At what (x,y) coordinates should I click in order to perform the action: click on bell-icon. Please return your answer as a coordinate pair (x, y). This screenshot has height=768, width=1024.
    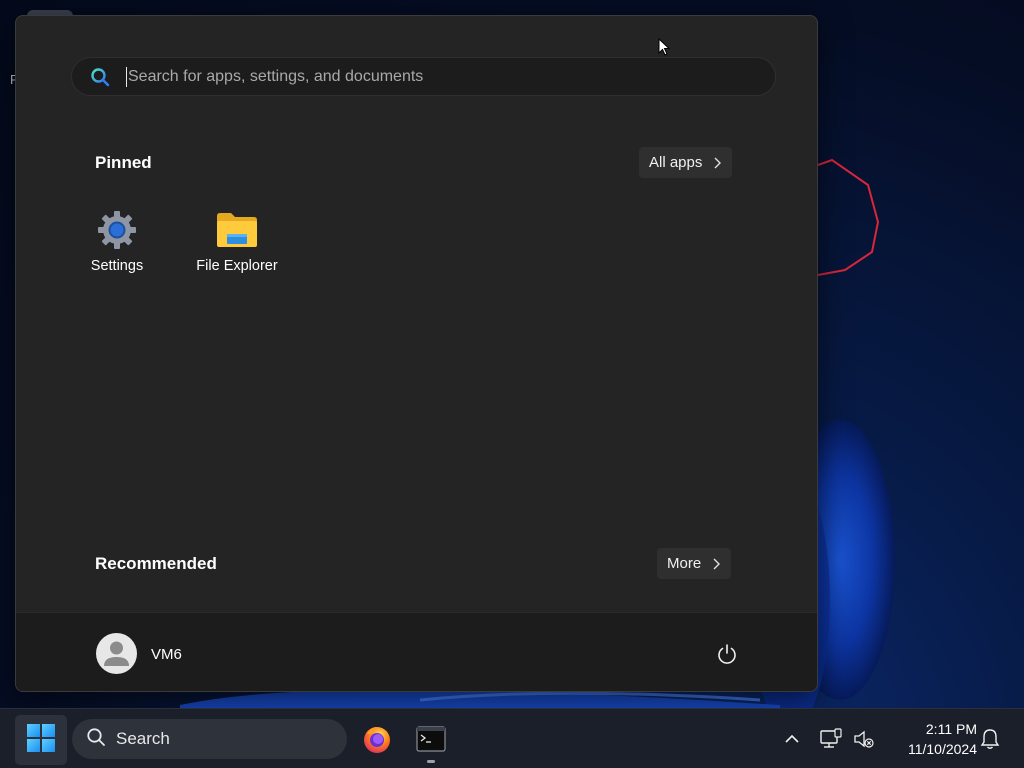
    Looking at the image, I should click on (990, 739).